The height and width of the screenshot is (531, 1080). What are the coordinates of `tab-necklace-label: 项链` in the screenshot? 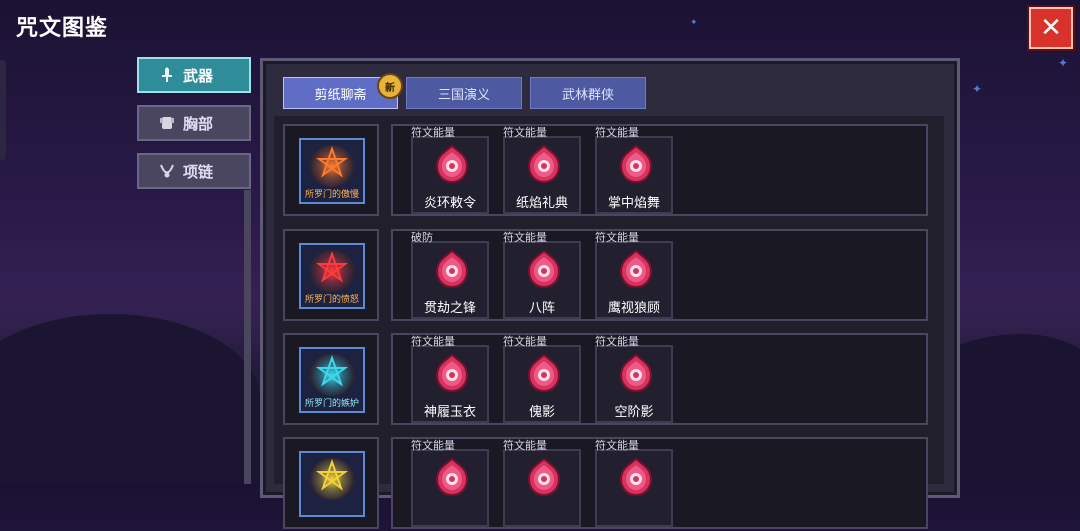 It's located at (198, 171).